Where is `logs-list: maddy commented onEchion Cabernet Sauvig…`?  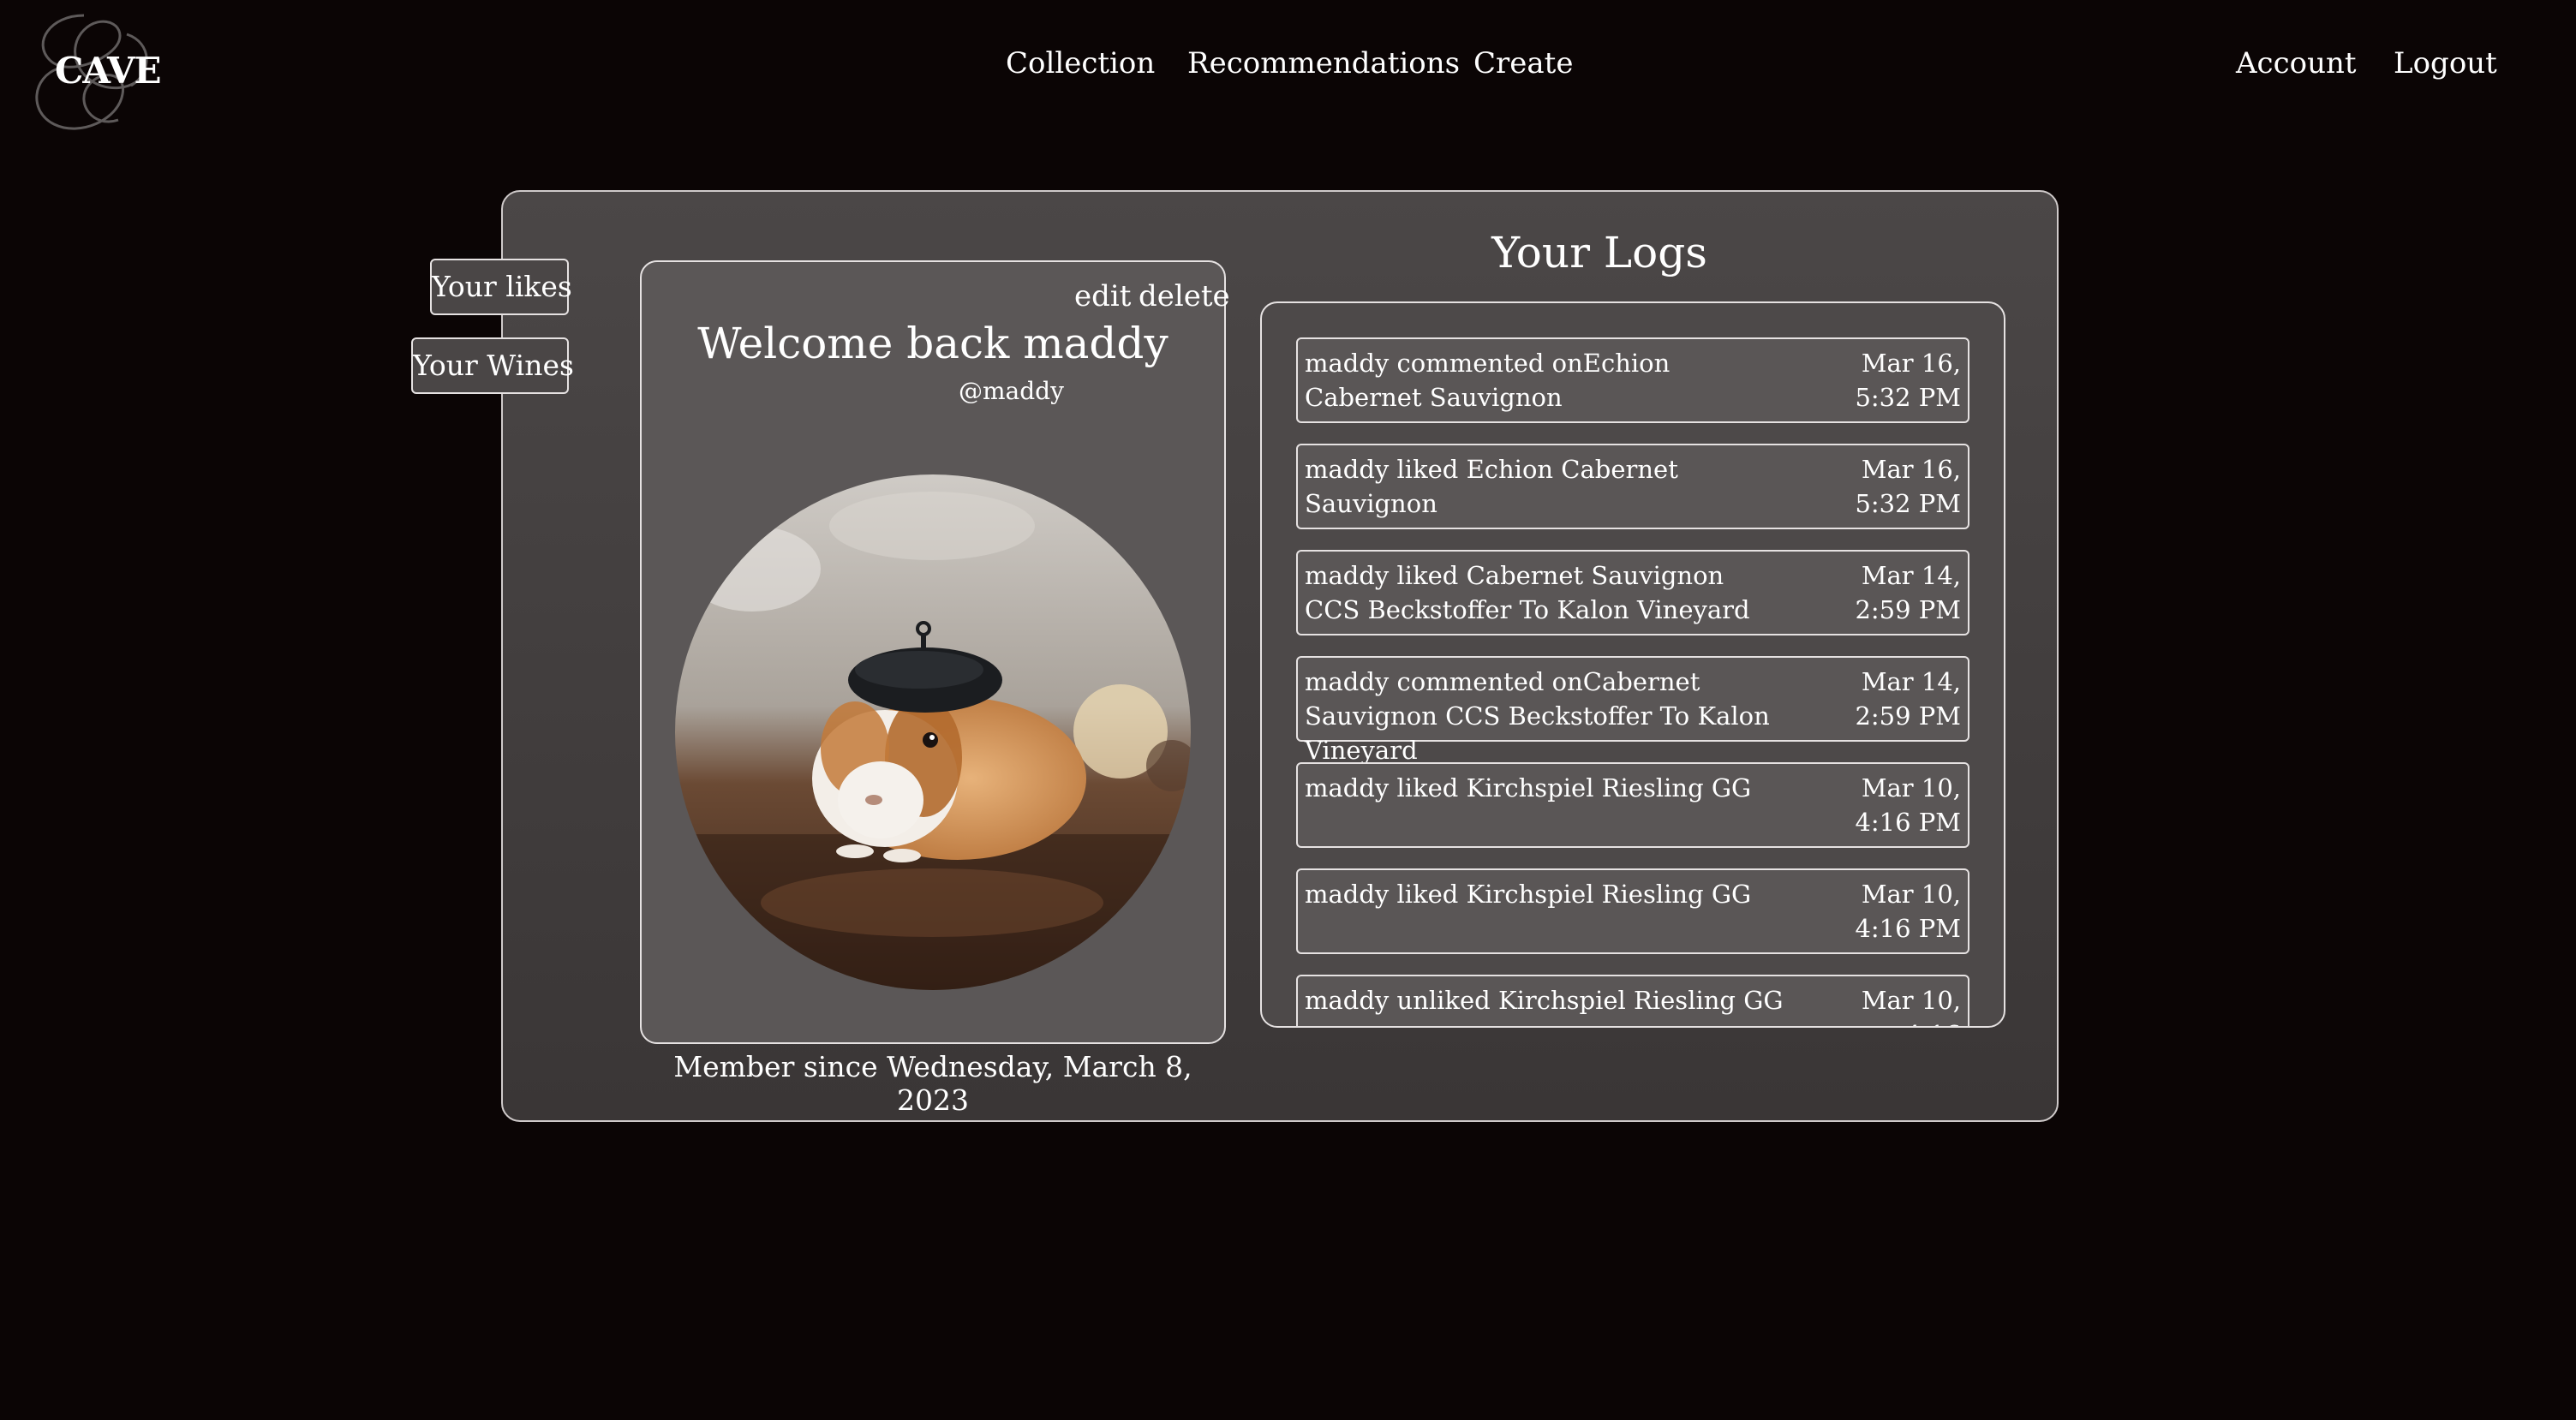
logs-list: maddy commented onEchion Cabernet Sauvig… is located at coordinates (1633, 664).